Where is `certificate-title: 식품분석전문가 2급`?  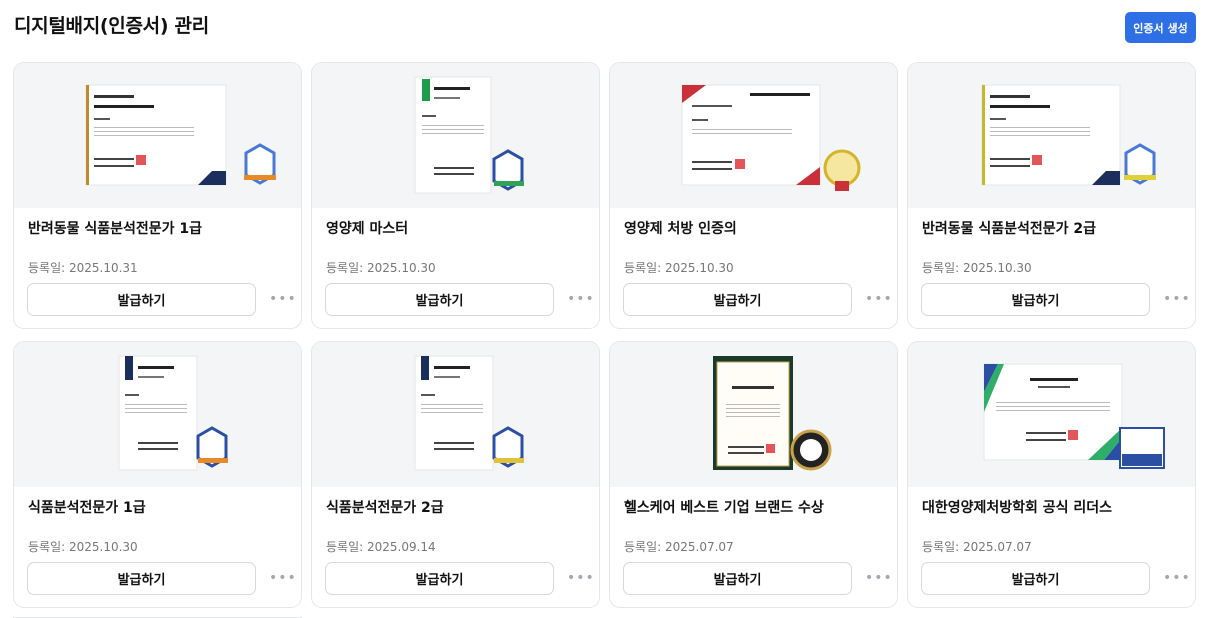 certificate-title: 식품분석전문가 2급 is located at coordinates (385, 508).